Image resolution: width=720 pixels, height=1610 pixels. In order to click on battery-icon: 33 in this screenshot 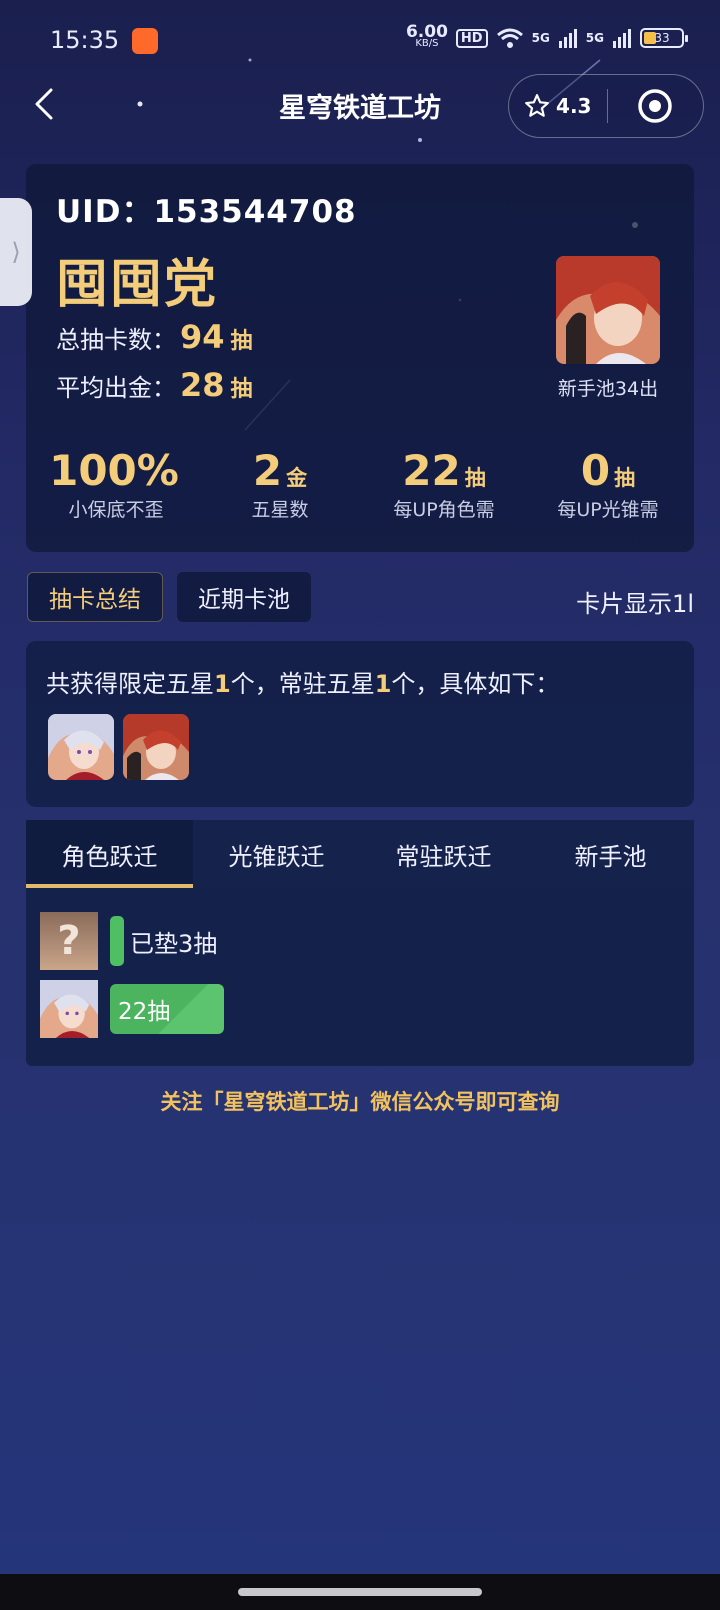, I will do `click(664, 38)`.